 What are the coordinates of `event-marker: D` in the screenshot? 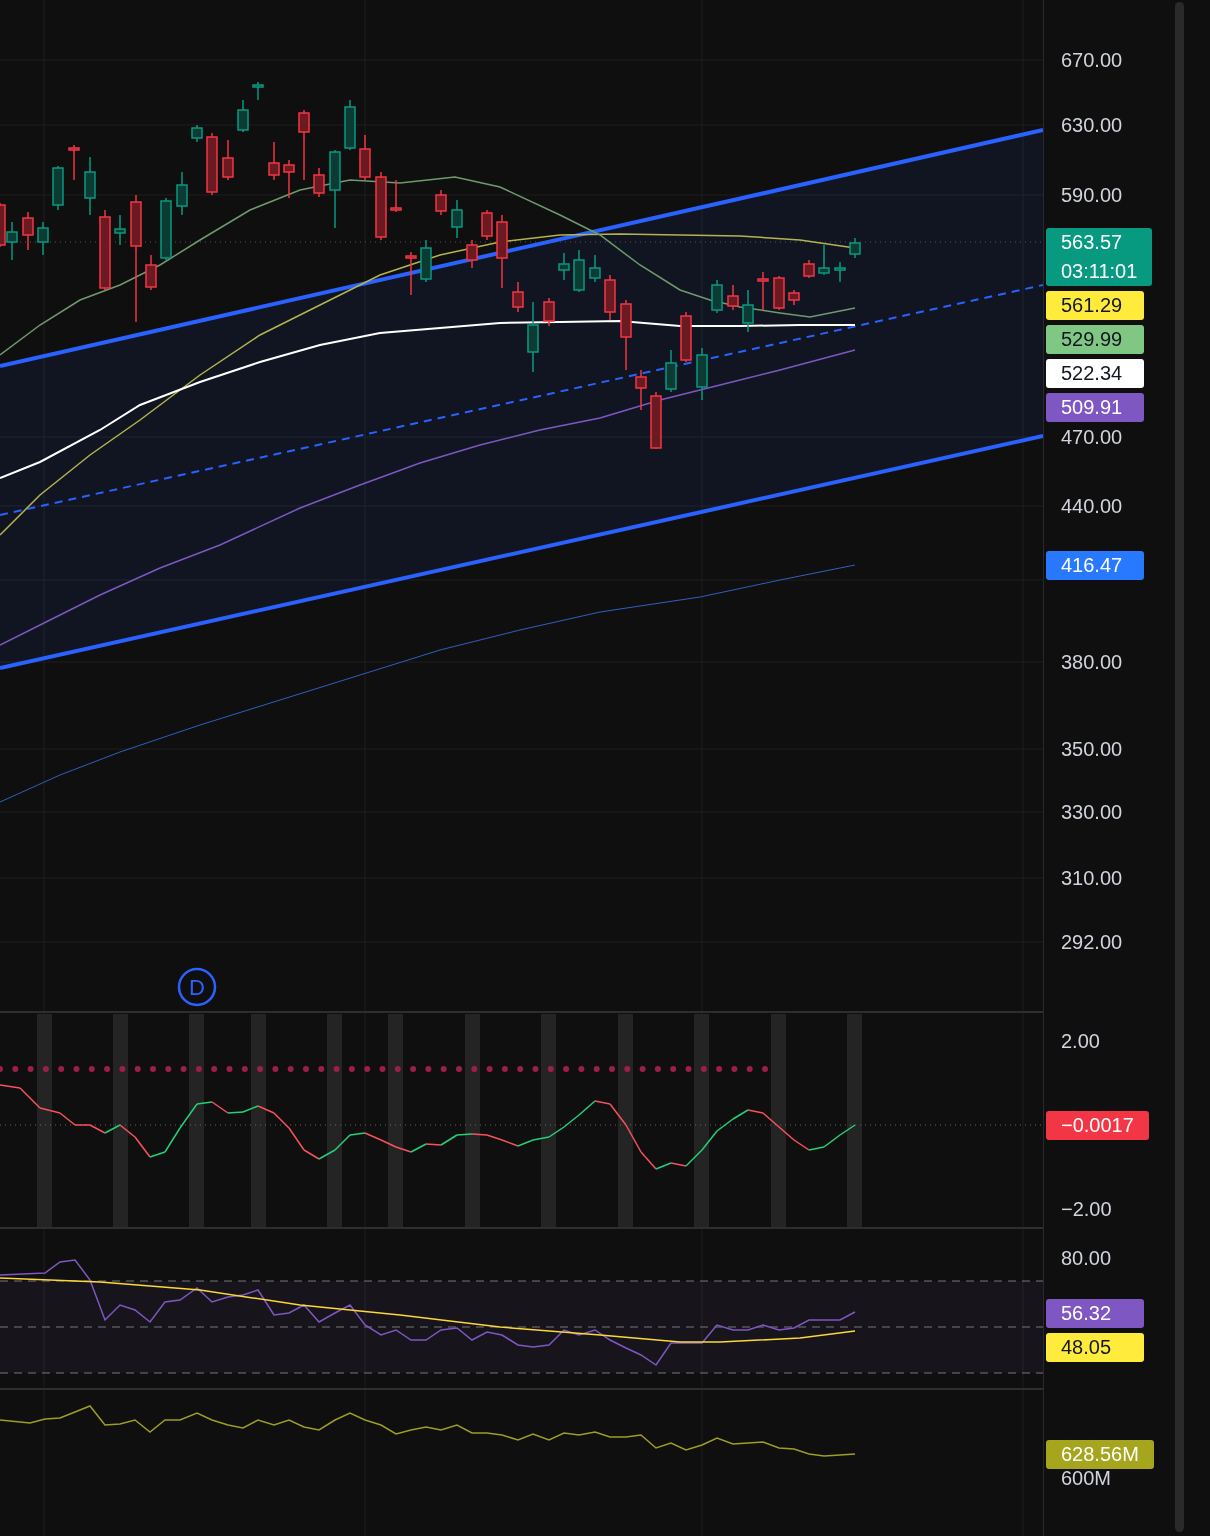 It's located at (197, 987).